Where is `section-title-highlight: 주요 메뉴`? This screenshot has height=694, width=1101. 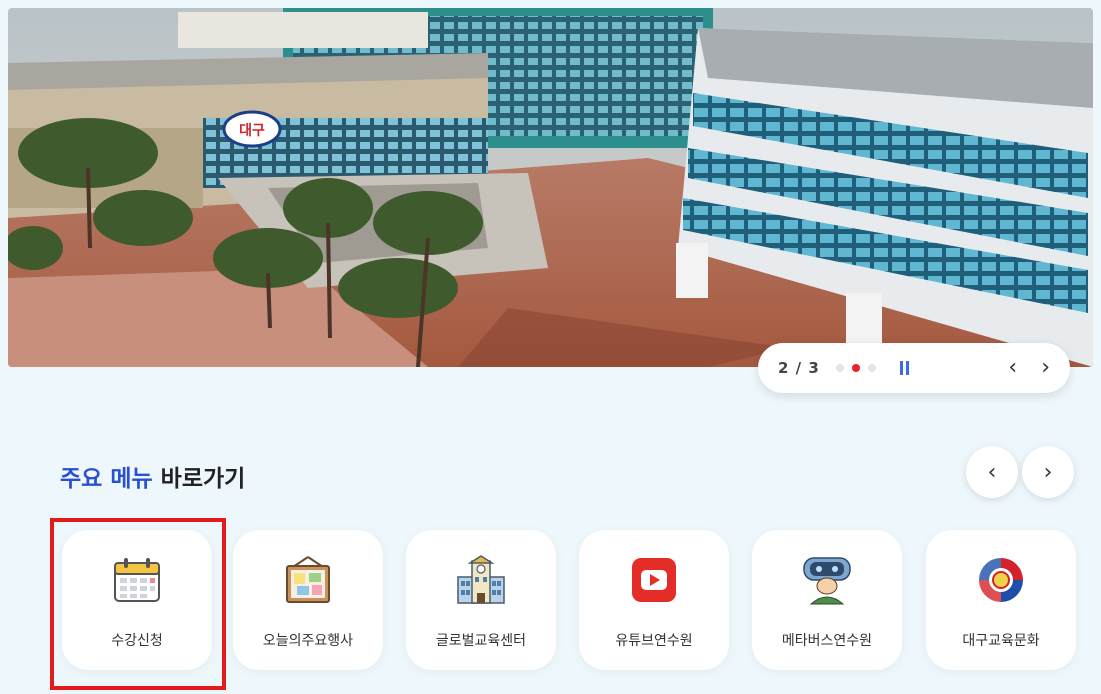
section-title-highlight: 주요 메뉴 is located at coordinates (106, 479).